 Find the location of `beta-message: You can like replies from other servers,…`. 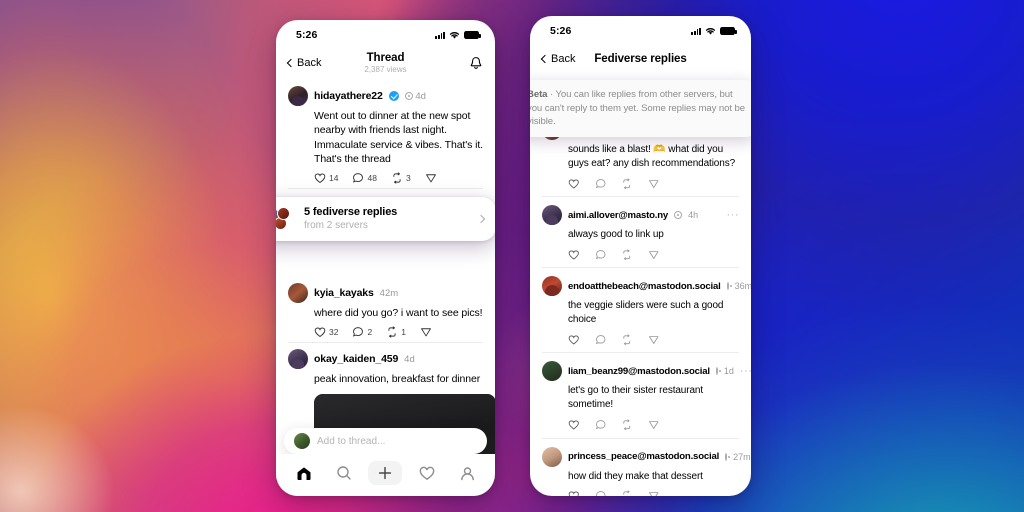

beta-message: You can like replies from other servers,… is located at coordinates (637, 108).